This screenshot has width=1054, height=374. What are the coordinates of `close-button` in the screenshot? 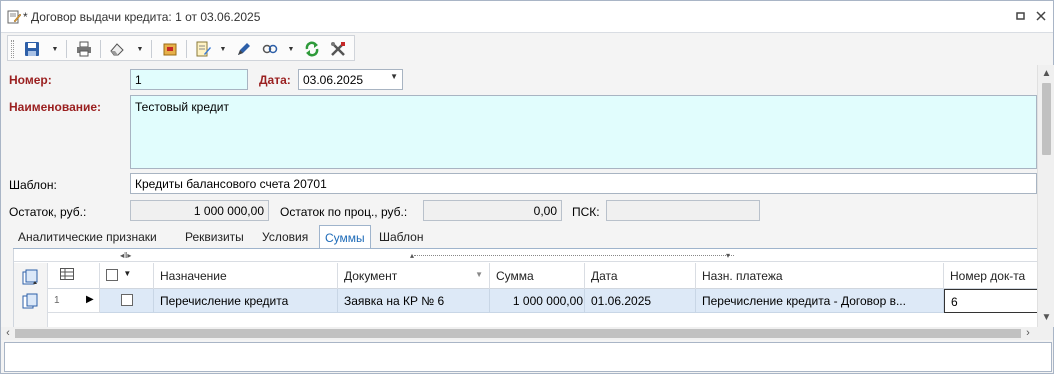 It's located at (1041, 17).